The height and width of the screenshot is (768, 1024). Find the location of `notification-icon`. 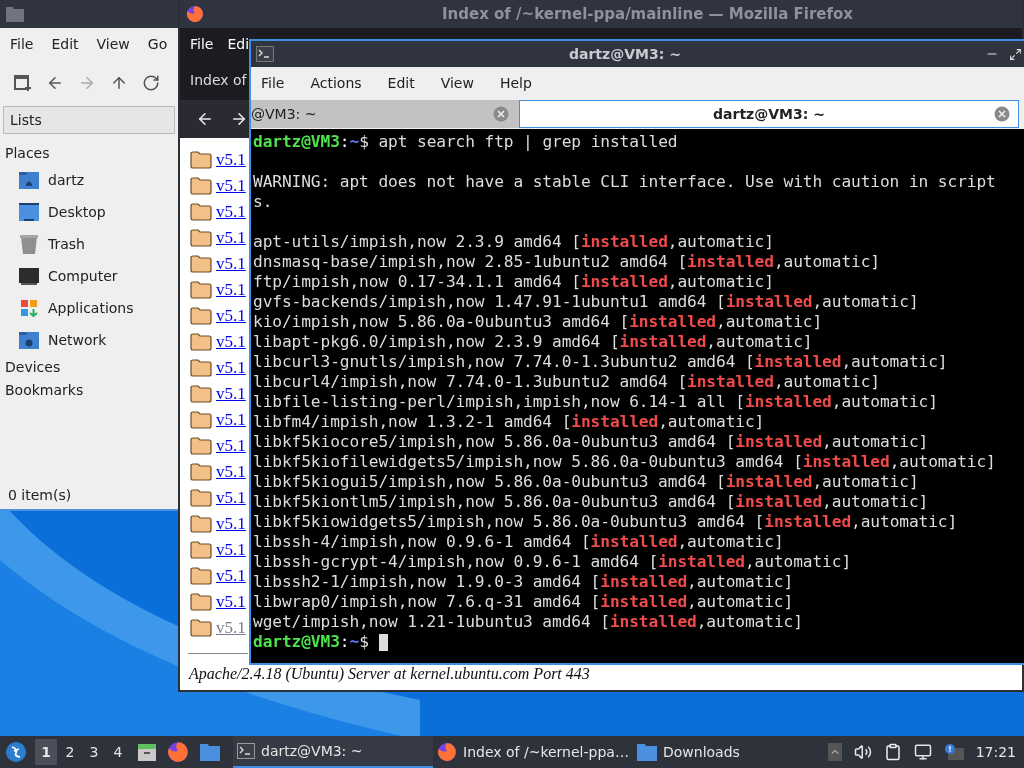

notification-icon is located at coordinates (953, 752).